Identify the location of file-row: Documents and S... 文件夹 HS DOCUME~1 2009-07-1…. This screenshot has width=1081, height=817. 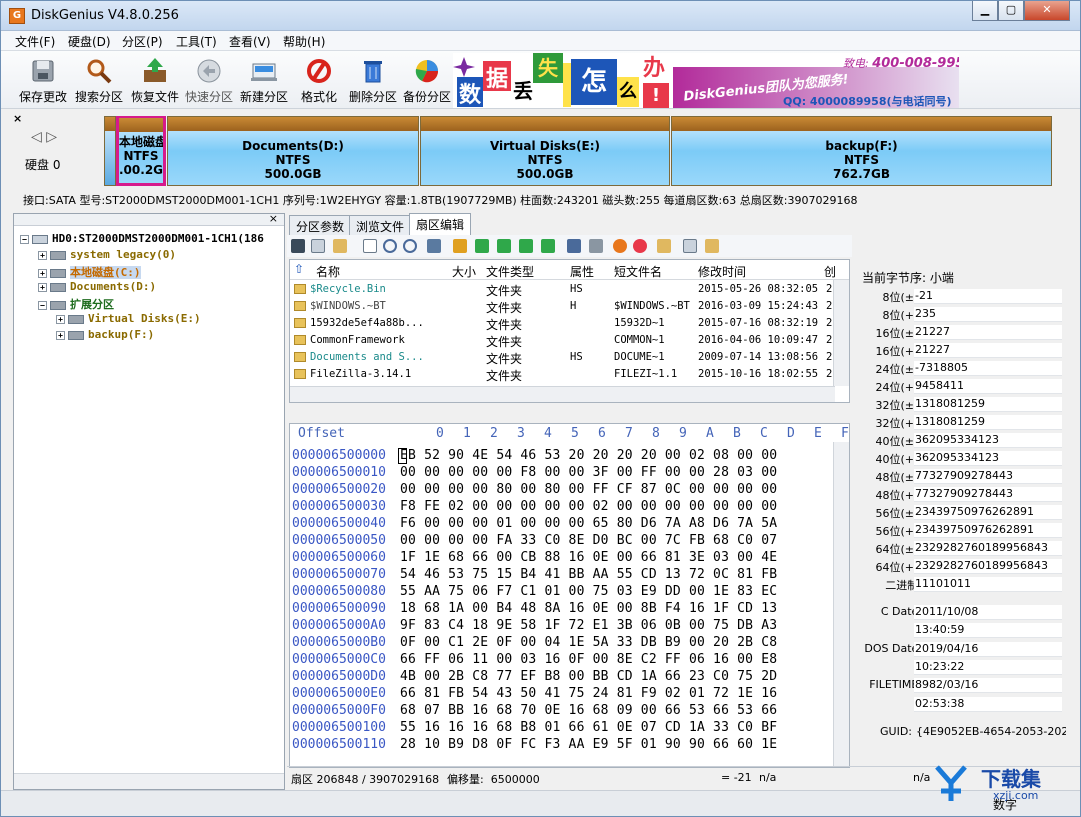
(569, 357).